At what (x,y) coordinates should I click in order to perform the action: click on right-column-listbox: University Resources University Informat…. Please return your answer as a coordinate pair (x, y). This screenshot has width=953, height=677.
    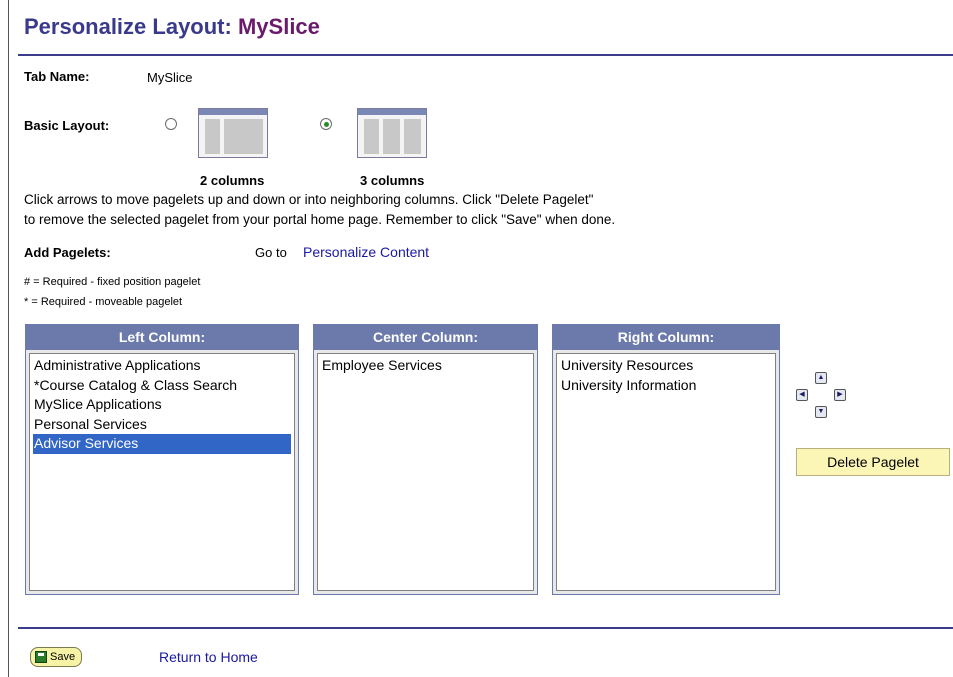
    Looking at the image, I should click on (666, 472).